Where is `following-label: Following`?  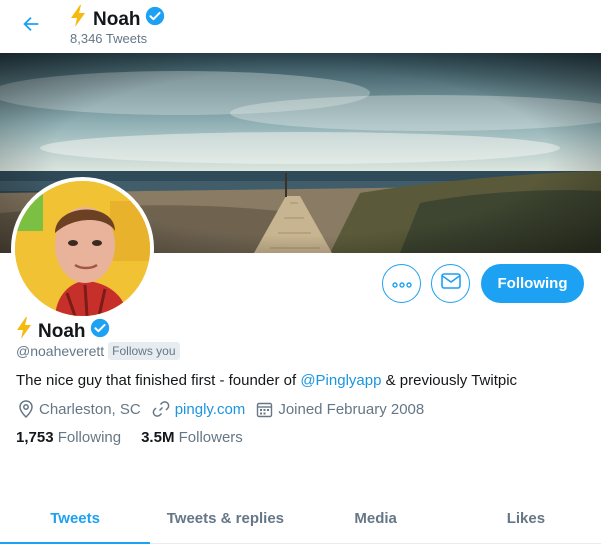
following-label: Following is located at coordinates (89, 437).